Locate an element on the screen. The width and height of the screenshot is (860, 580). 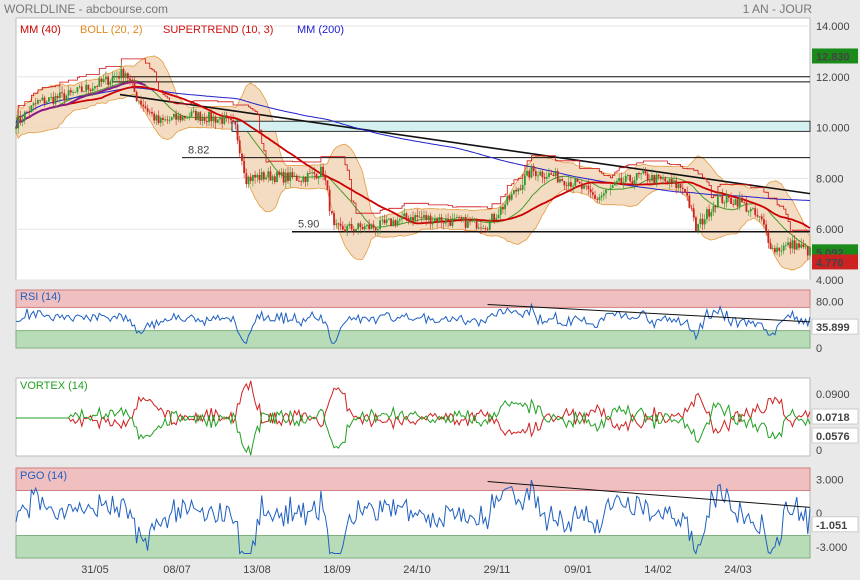
price-tick-label: 12.000 is located at coordinates (833, 78).